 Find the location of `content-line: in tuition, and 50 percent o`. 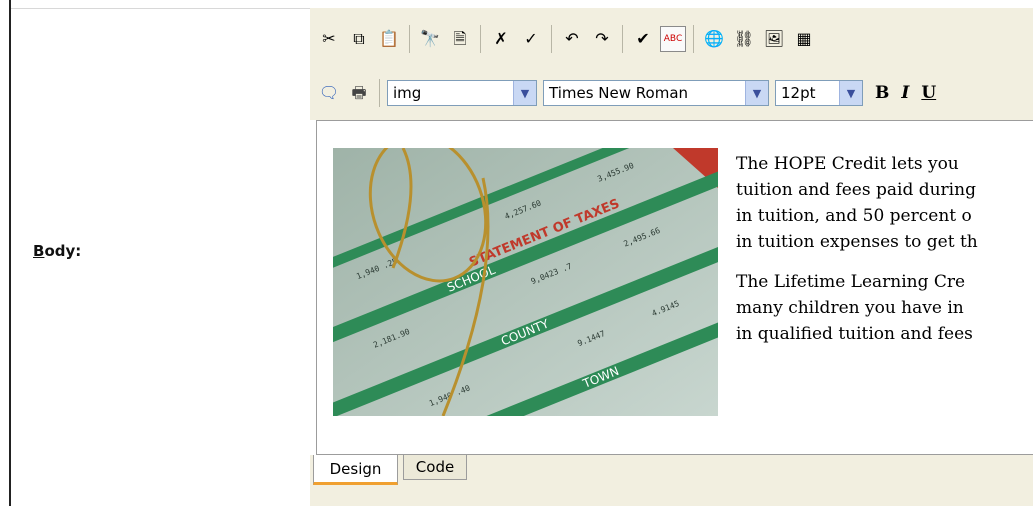

content-line: in tuition, and 50 percent o is located at coordinates (854, 216).